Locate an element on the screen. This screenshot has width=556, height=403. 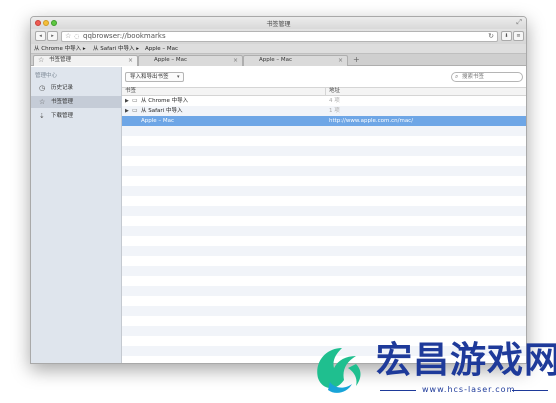
table-row: ▶ ▭ 从 Chrome 中导入 4 项 is located at coordinates (324, 101).